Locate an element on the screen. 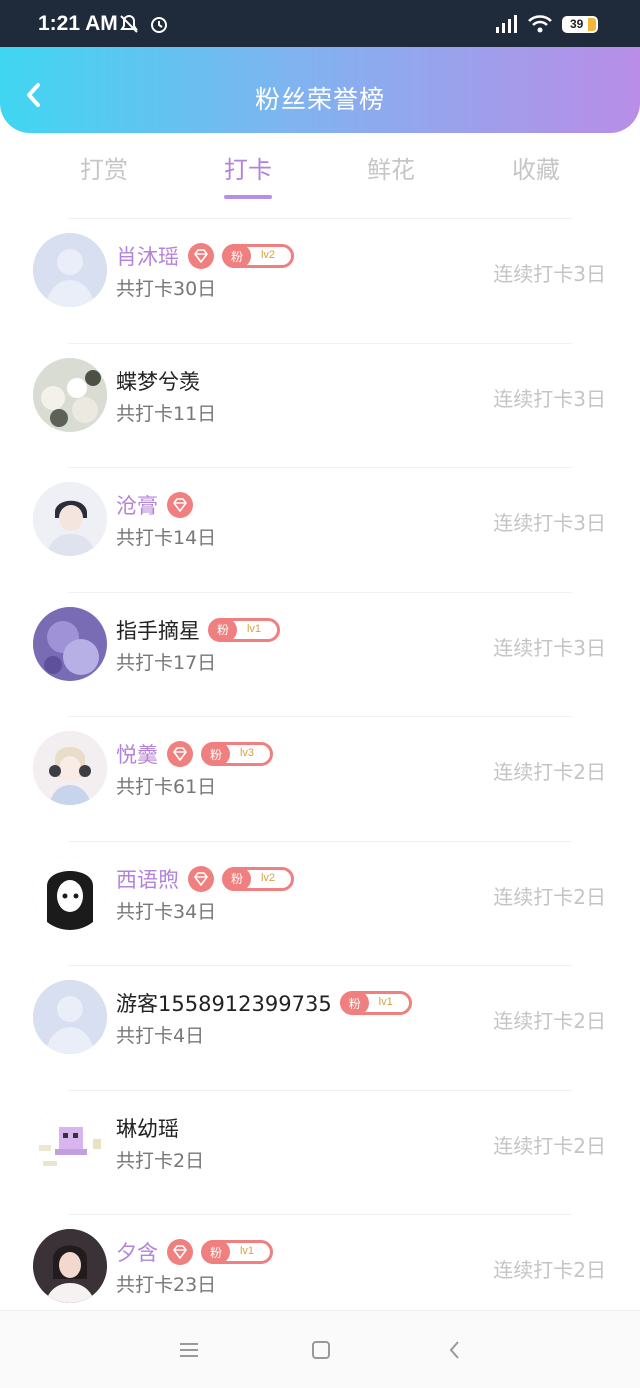  list-item: 沧膏共打卡14日 连续打卡3日 is located at coordinates (320, 529).